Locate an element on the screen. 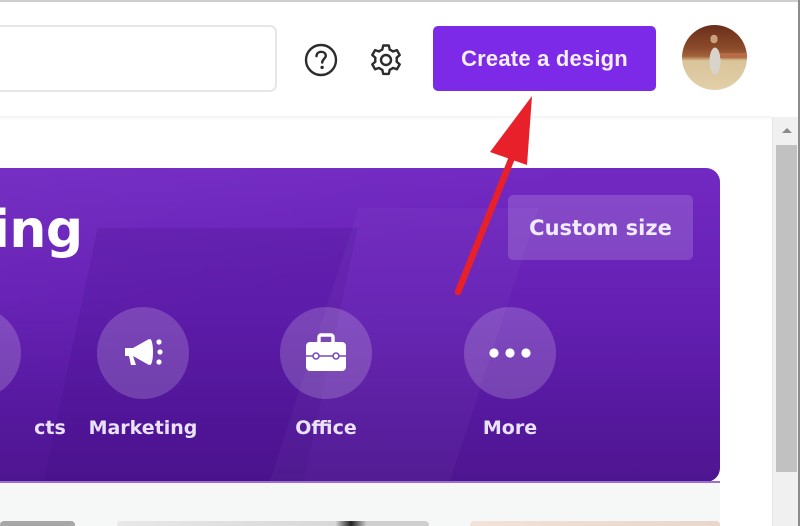 Image resolution: width=800 pixels, height=526 pixels. category-marketing: Marketing is located at coordinates (143, 373).